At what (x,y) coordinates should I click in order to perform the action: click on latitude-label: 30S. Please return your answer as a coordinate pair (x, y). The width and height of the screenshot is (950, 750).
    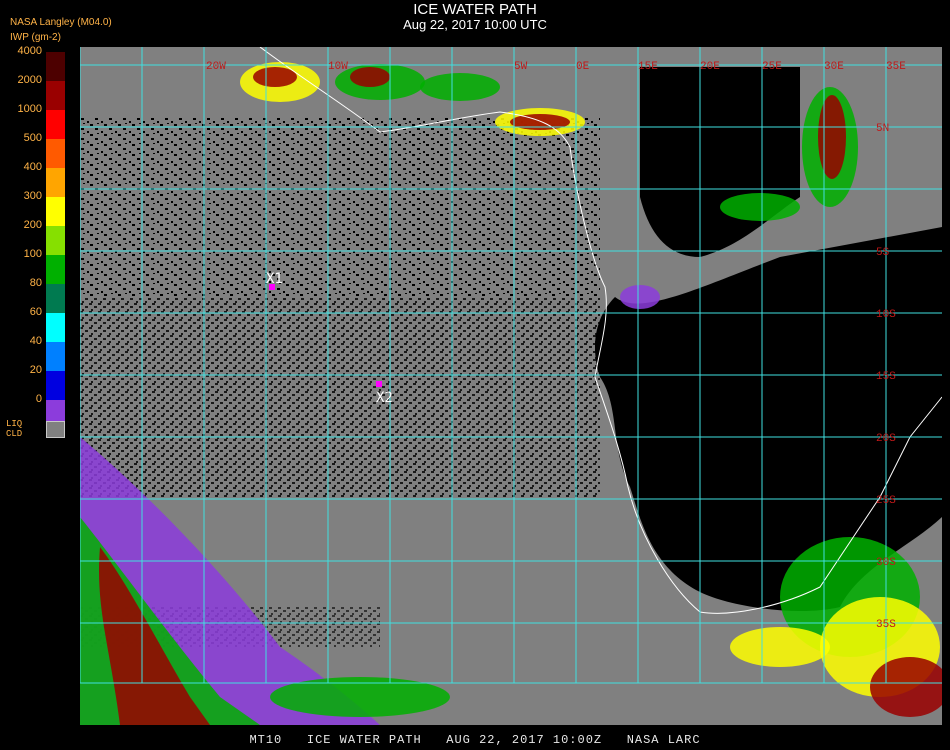
    Looking at the image, I should click on (886, 563).